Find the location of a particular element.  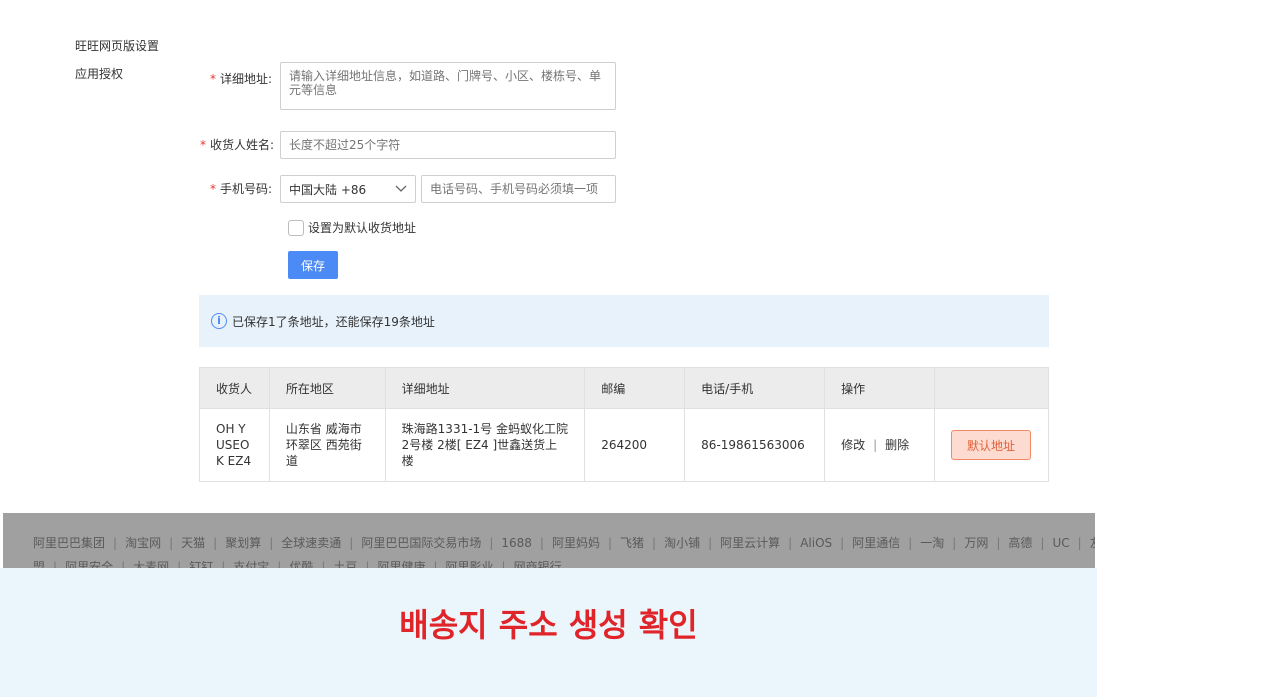

phone-input is located at coordinates (518, 189).